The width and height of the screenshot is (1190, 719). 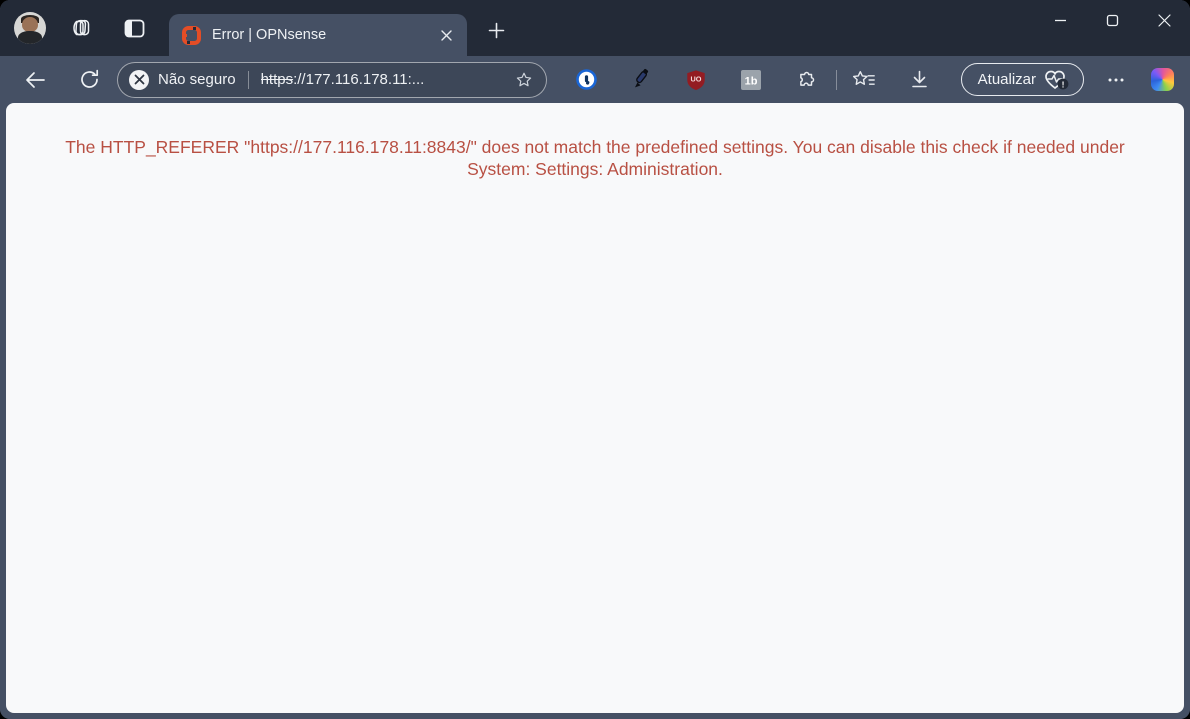 I want to click on extension-ublock-button: UO, so click(x=696, y=80).